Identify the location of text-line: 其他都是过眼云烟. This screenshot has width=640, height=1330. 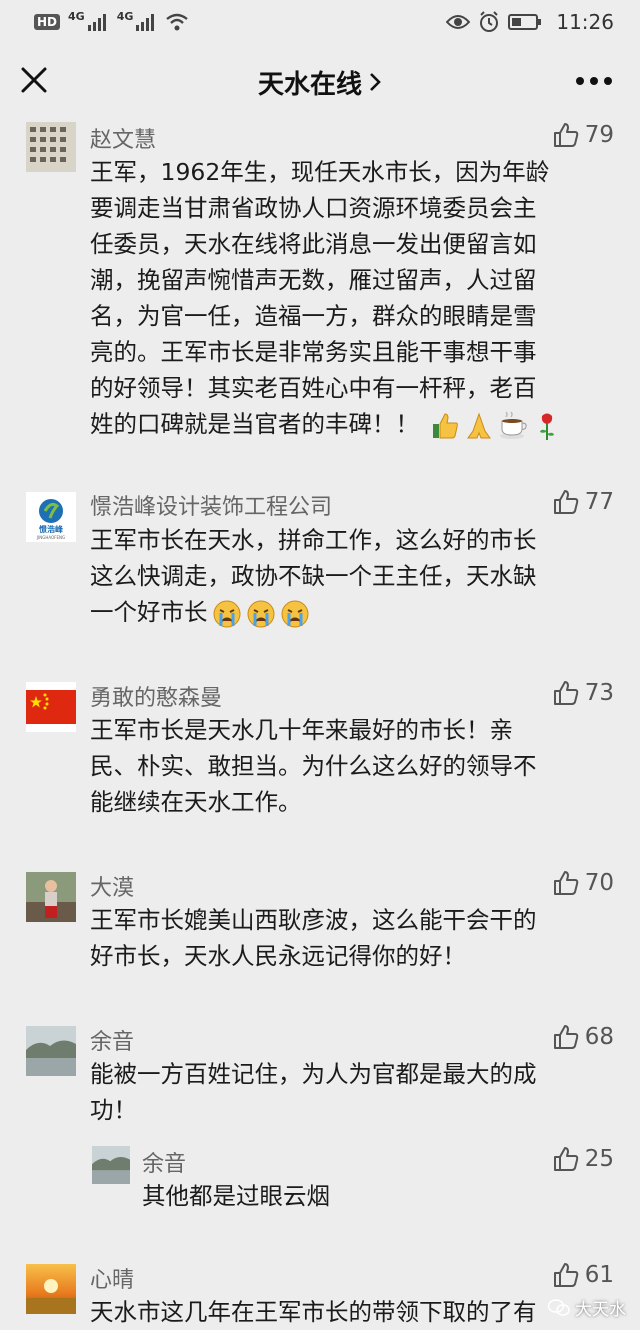
(236, 1196).